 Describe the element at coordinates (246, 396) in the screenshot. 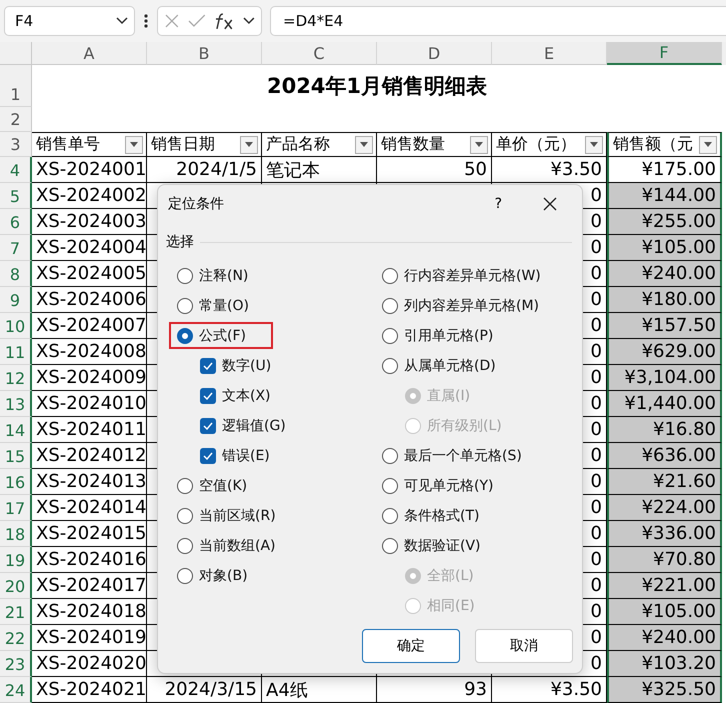

I see `option-label: 文本(X)` at that location.